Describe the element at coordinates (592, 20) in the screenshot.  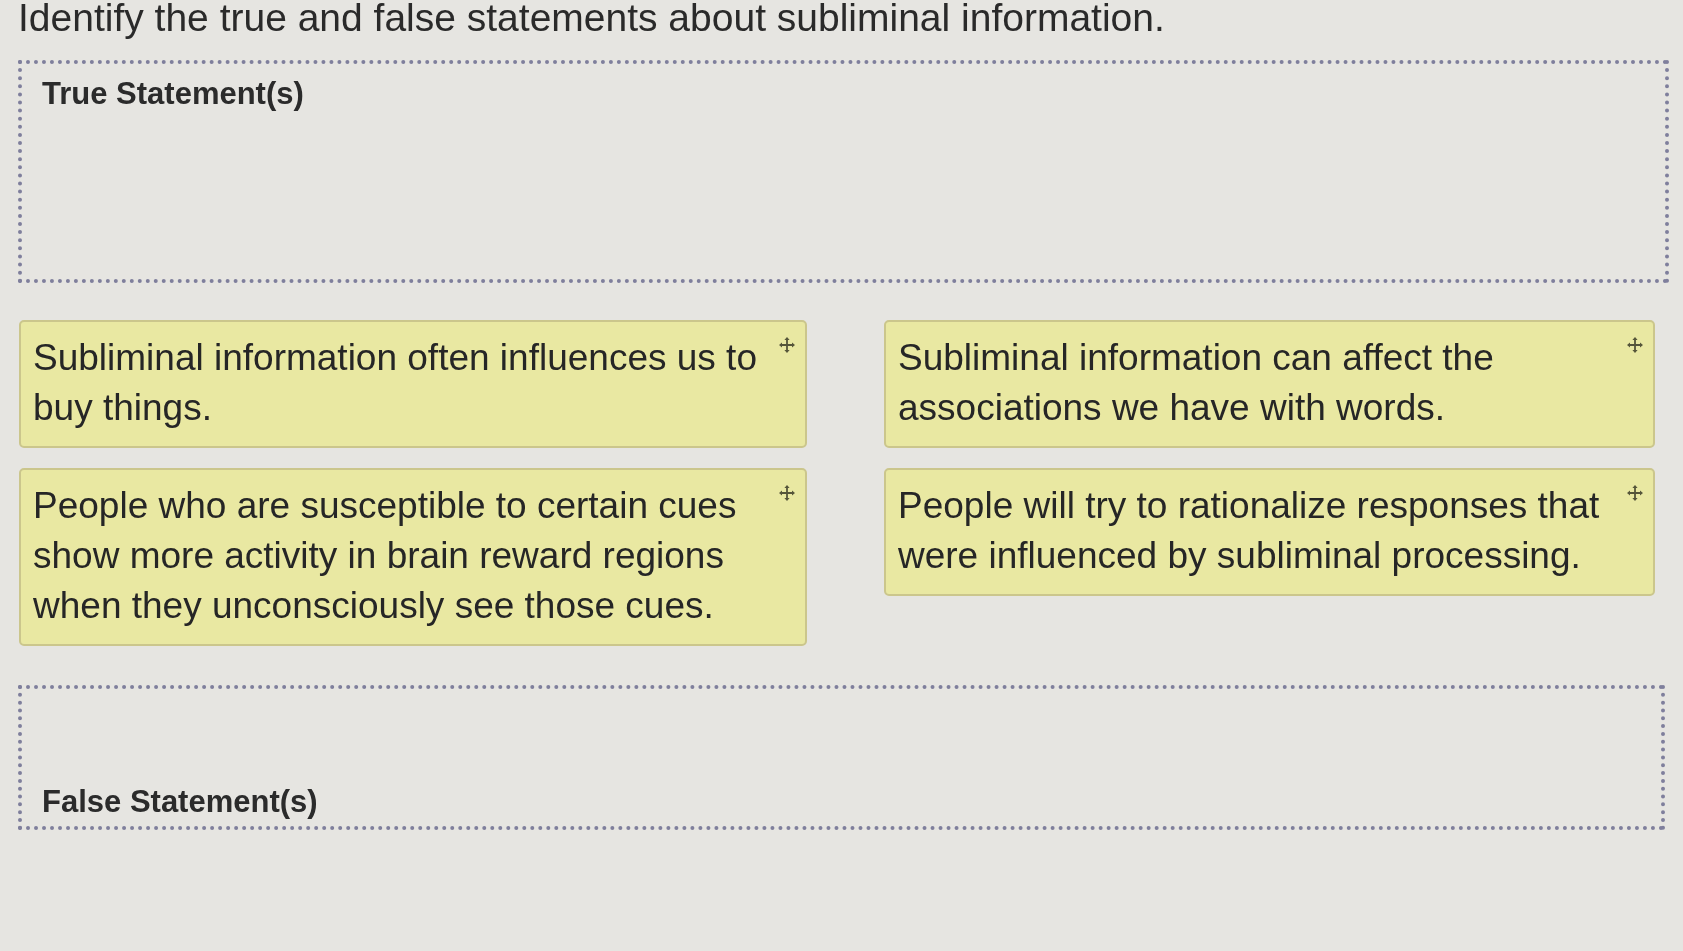
I see `question-text: Identify the true and false statements about subliminal information.` at that location.